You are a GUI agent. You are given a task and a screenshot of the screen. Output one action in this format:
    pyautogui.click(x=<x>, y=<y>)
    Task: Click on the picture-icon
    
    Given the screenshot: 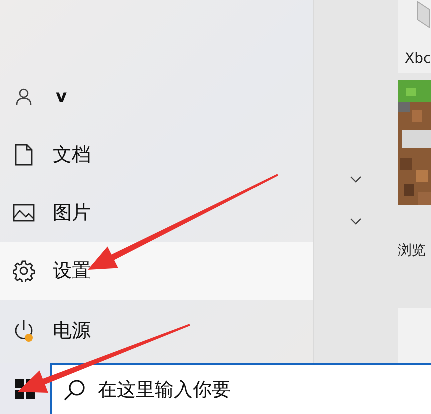 What is the action you would take?
    pyautogui.click(x=24, y=213)
    